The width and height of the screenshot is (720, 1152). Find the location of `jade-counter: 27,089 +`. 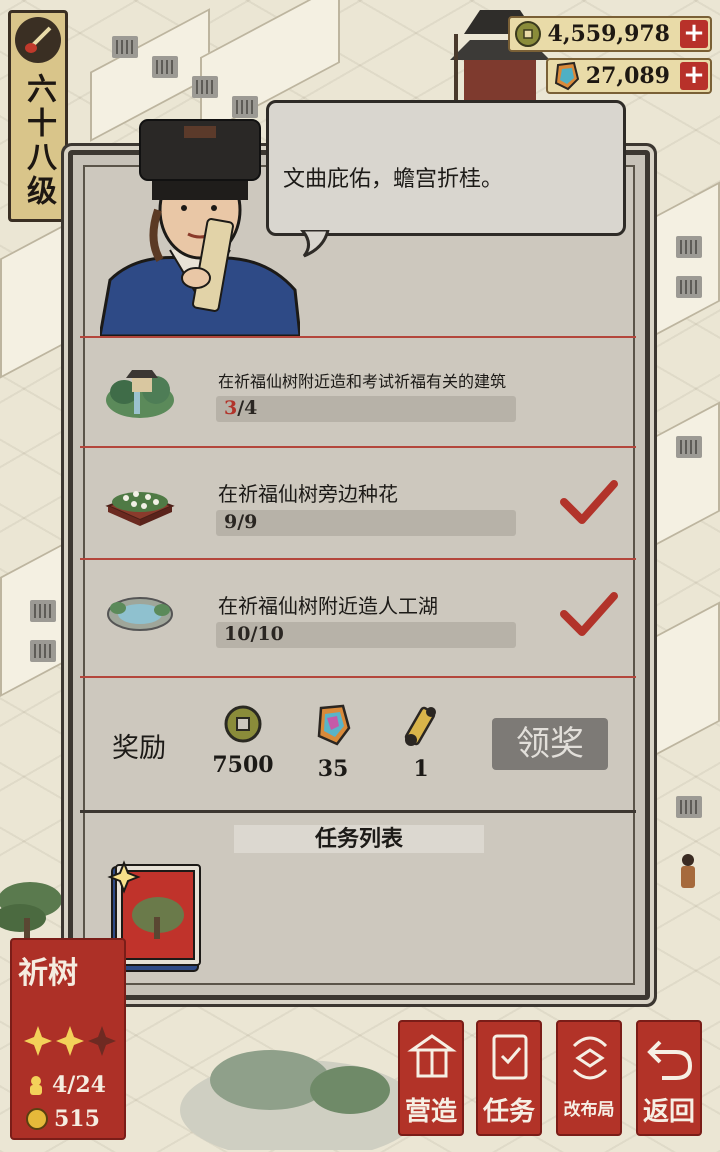

jade-counter: 27,089 + is located at coordinates (628, 76).